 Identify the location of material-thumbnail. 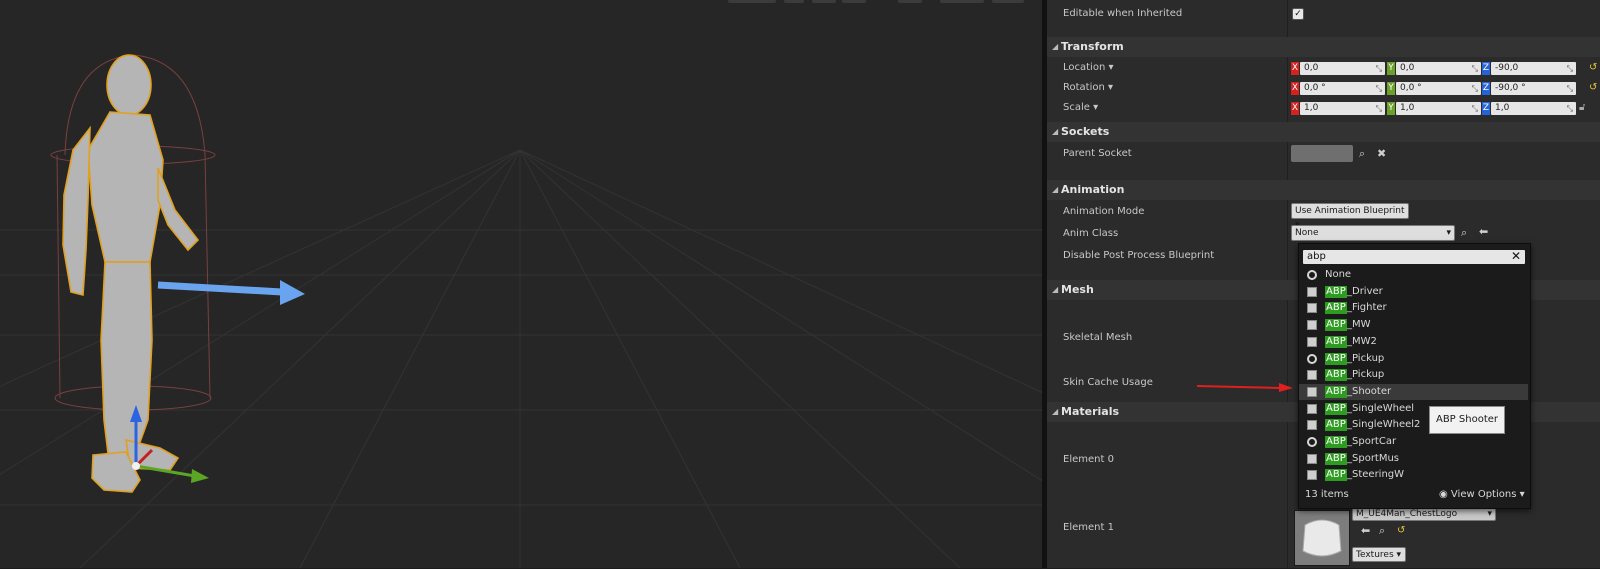
(1322, 538).